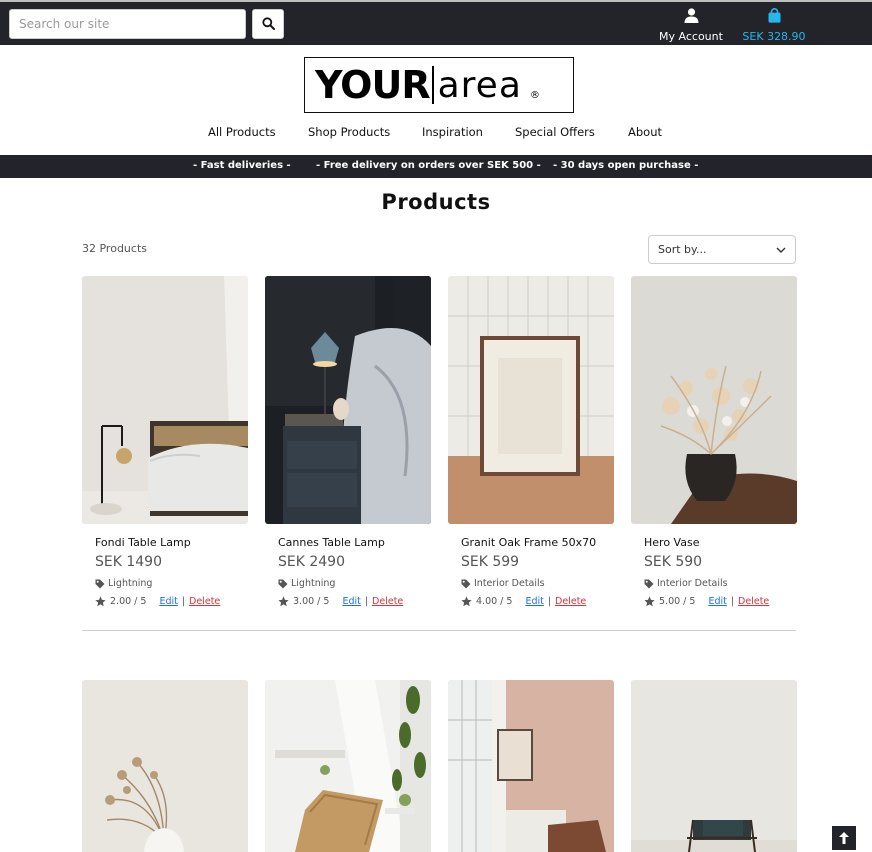 The width and height of the screenshot is (872, 852). I want to click on search-icon, so click(268, 24).